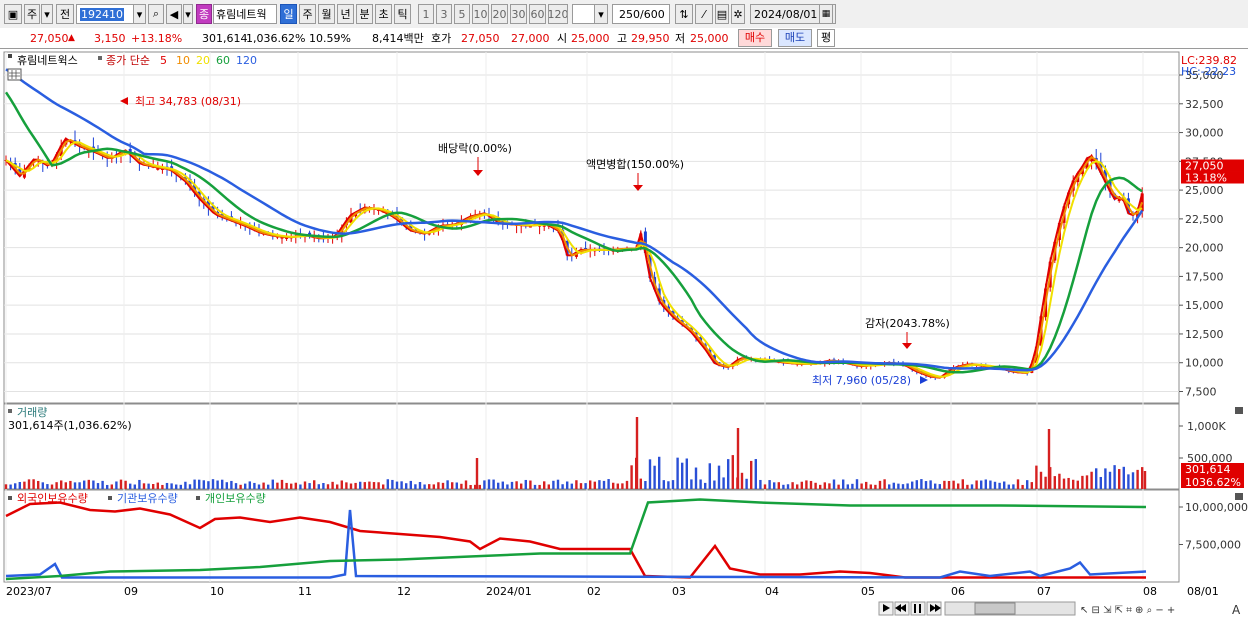 This screenshot has height=624, width=1248. I want to click on search-icon: ⌕, so click(156, 14).